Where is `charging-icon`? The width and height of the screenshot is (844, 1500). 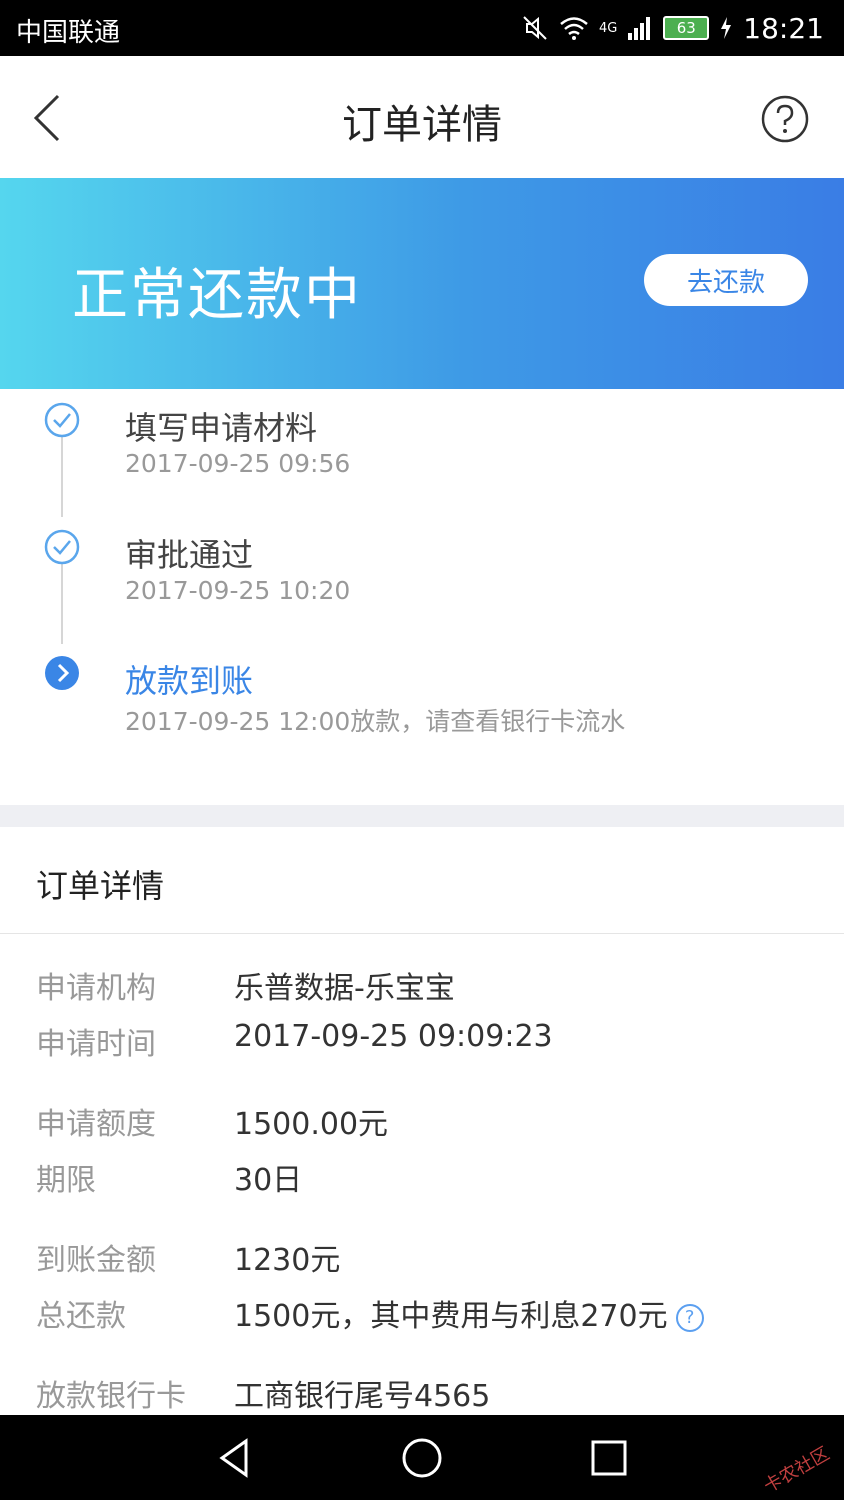
charging-icon is located at coordinates (726, 28).